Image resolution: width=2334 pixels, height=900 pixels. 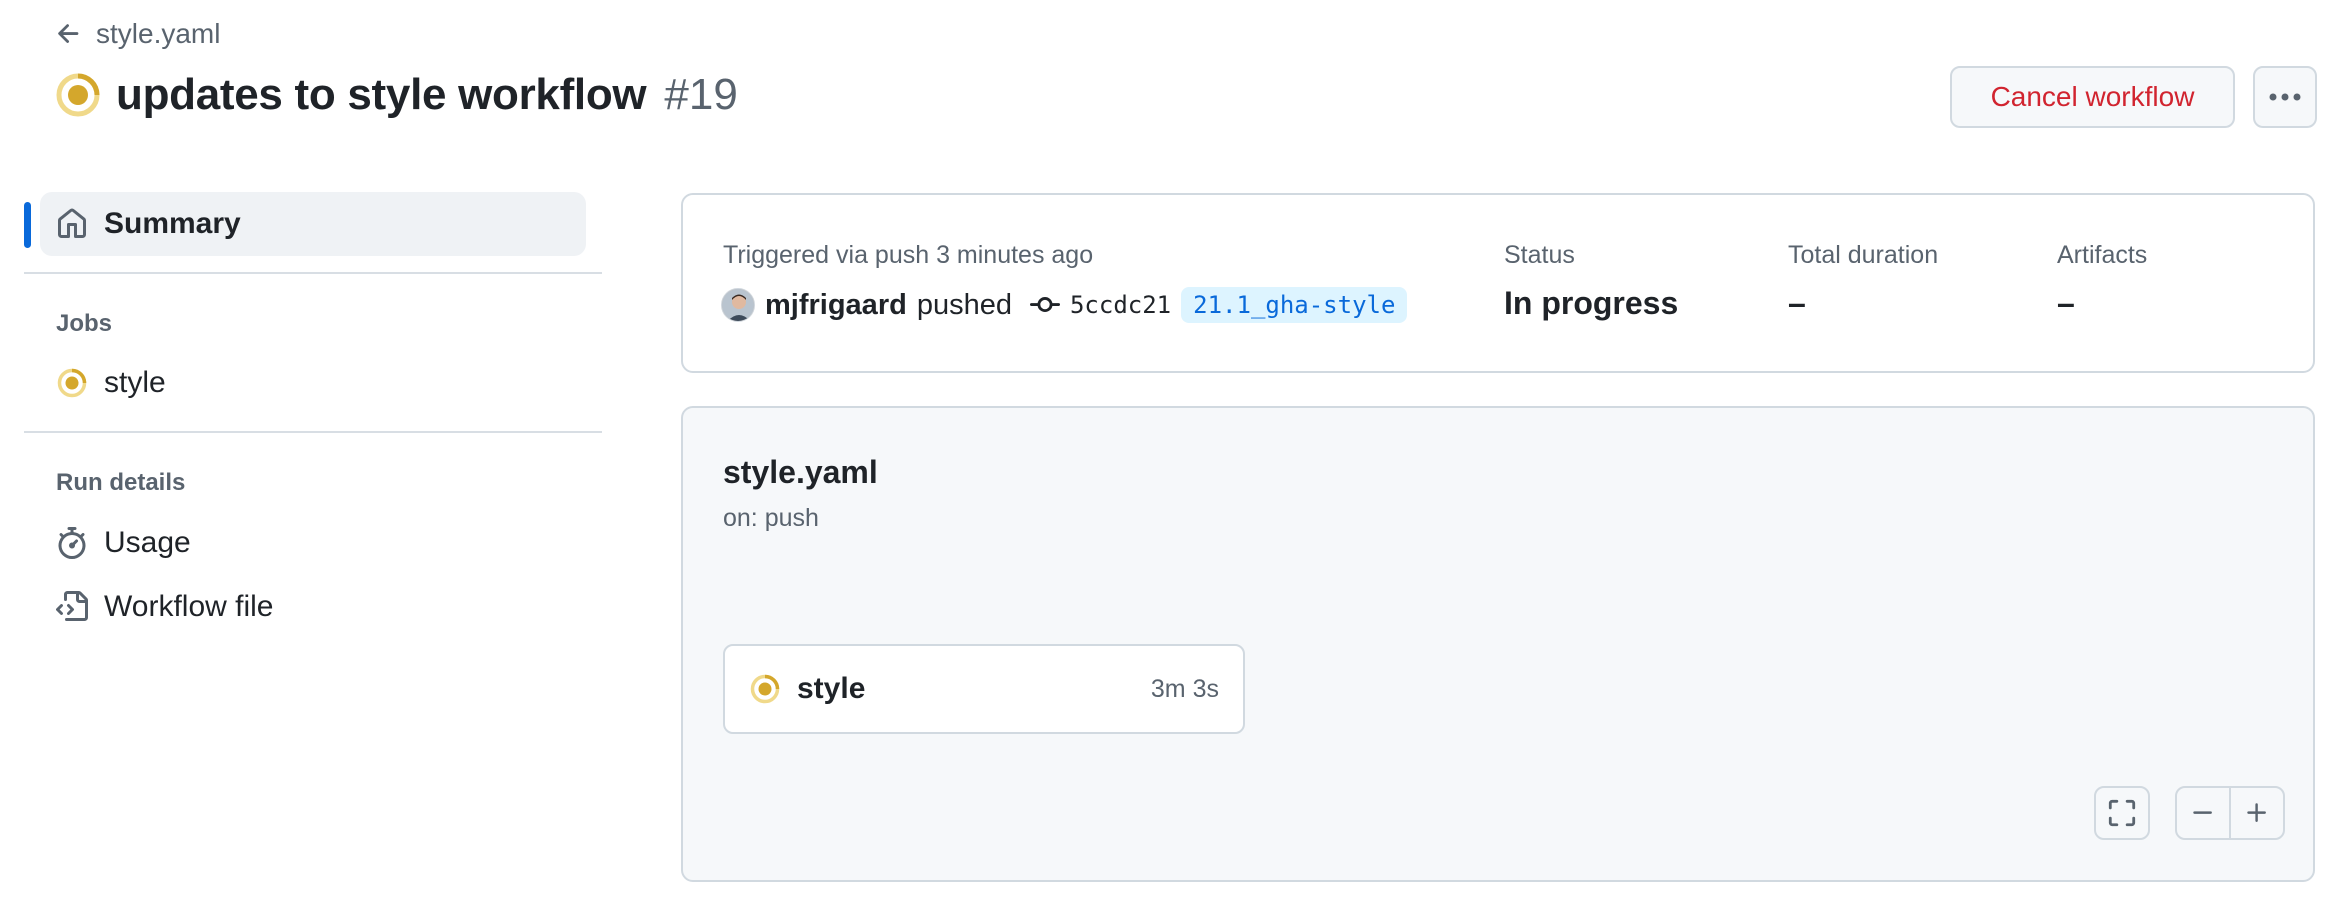 What do you see at coordinates (2092, 97) in the screenshot?
I see `cancel-workflow-button: Cancel workflow` at bounding box center [2092, 97].